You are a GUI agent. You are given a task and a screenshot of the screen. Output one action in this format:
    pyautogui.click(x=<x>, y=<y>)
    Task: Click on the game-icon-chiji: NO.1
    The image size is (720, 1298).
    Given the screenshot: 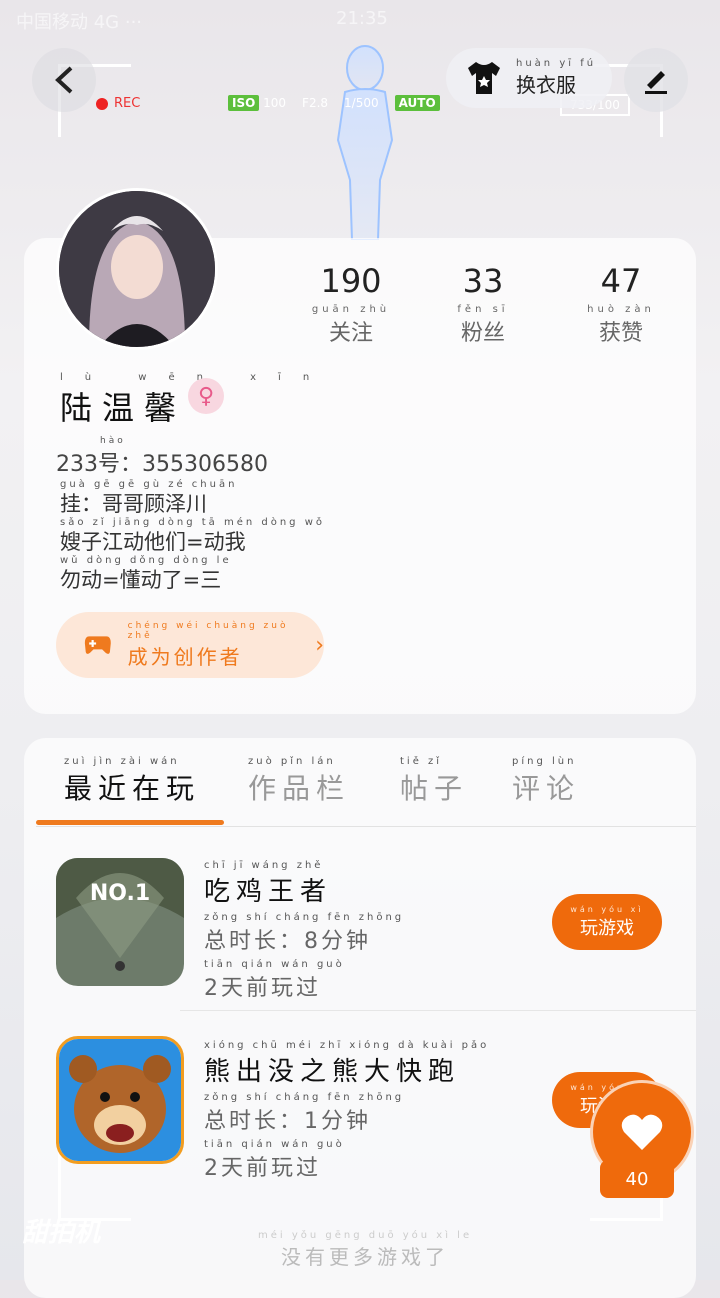 What is the action you would take?
    pyautogui.click(x=120, y=922)
    